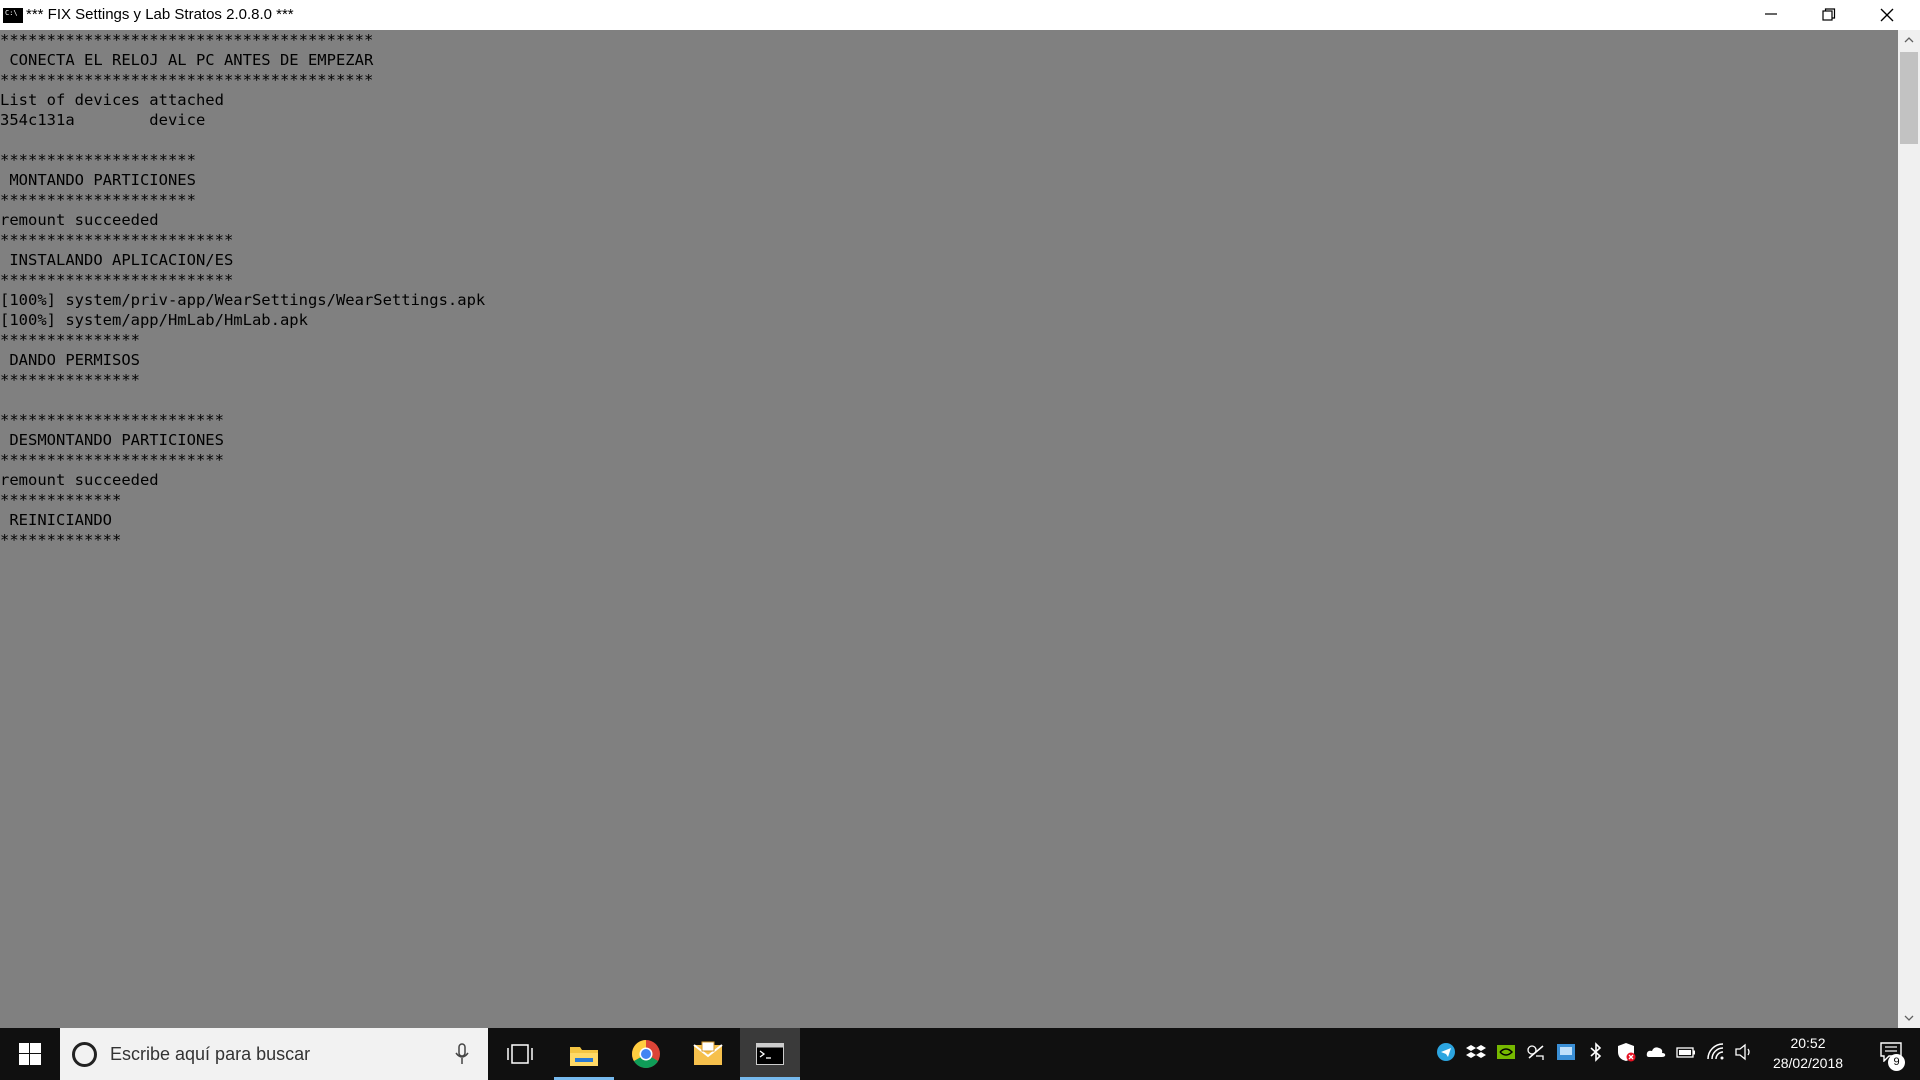 The width and height of the screenshot is (1920, 1080). Describe the element at coordinates (70, 360) in the screenshot. I see `console-line: DANDO PERMISOS` at that location.